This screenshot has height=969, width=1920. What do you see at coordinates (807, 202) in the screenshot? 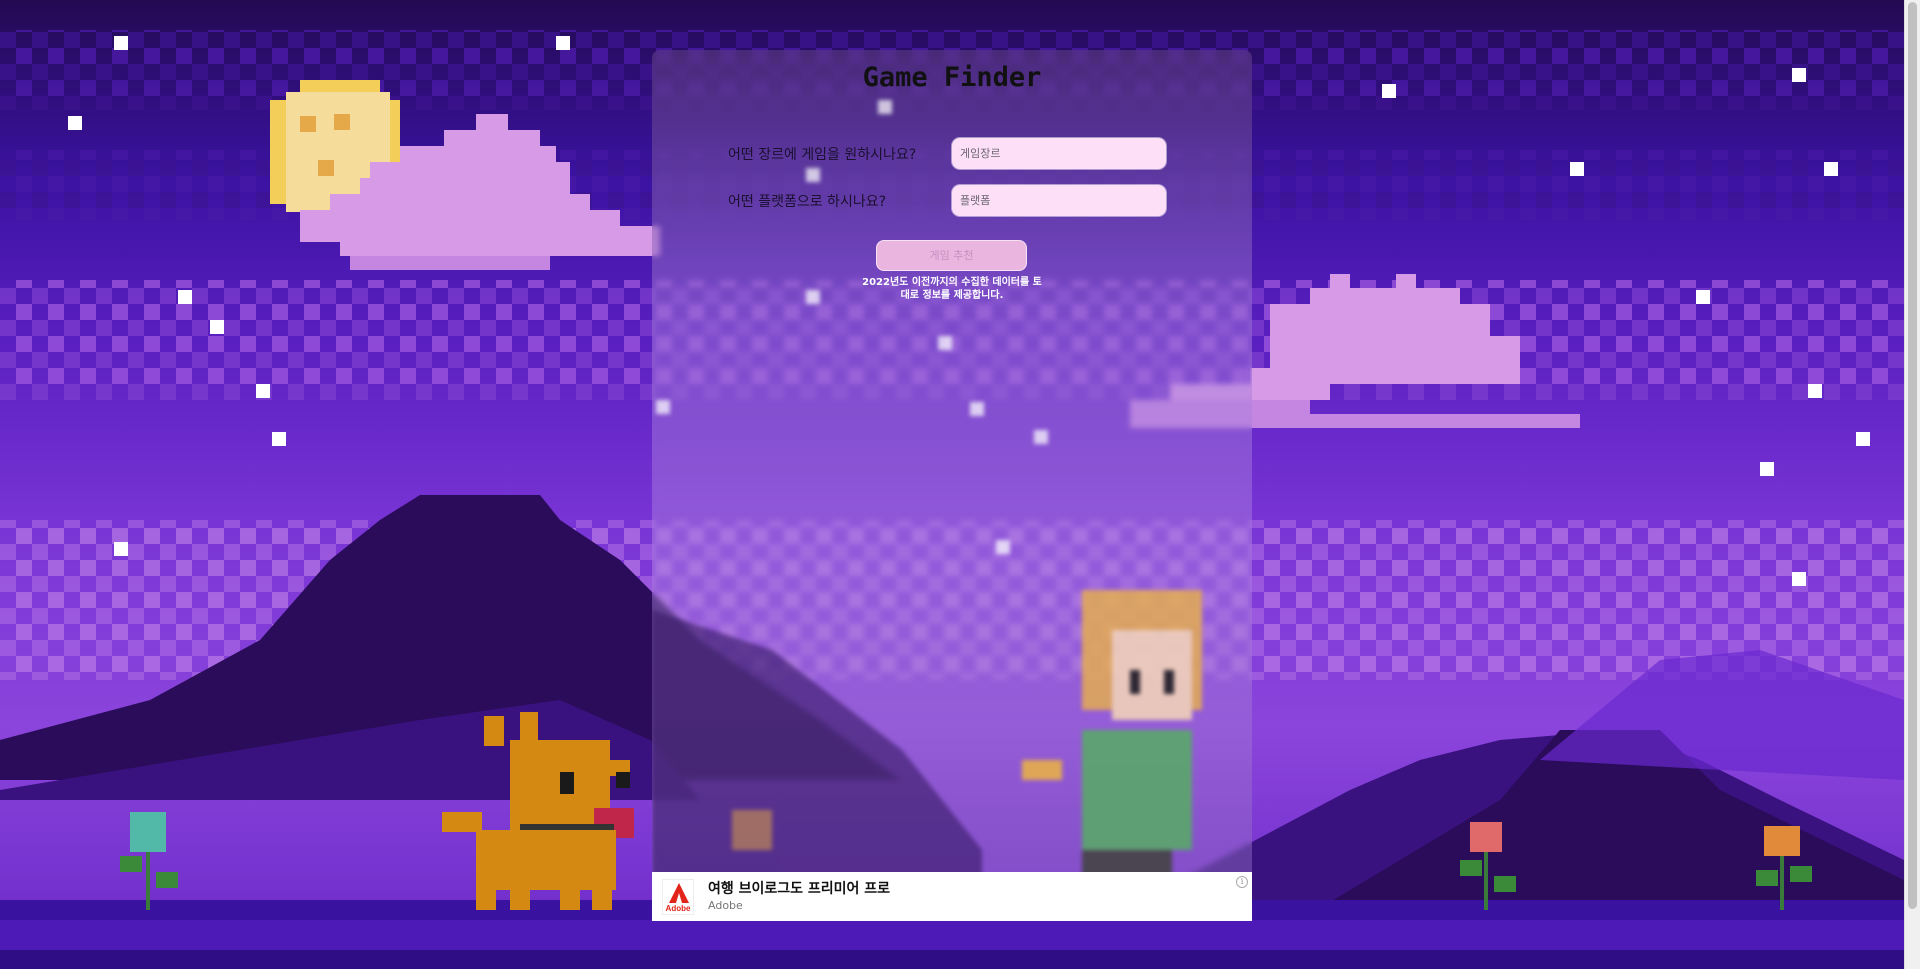
I see `platform-question-label: 어떤 플랫폼으로 하시나요?` at bounding box center [807, 202].